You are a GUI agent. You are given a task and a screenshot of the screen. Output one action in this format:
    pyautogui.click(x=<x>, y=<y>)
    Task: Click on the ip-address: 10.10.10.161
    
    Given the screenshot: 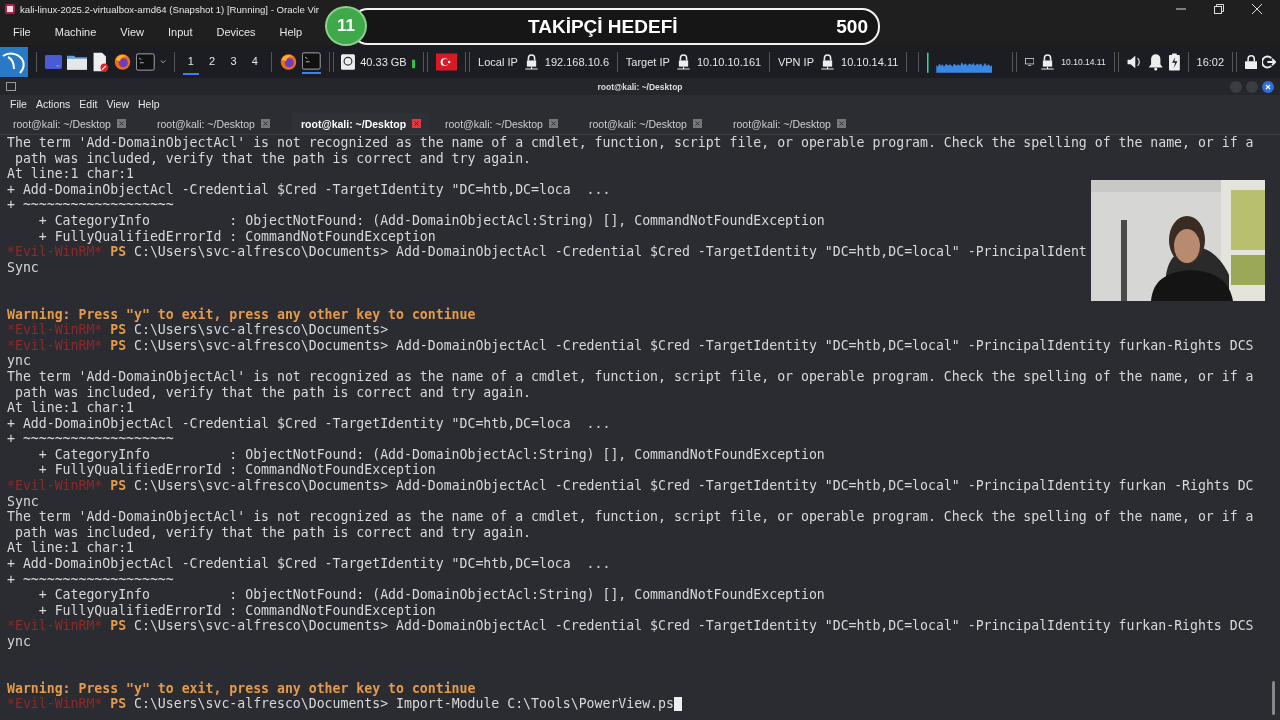 What is the action you would take?
    pyautogui.click(x=729, y=61)
    